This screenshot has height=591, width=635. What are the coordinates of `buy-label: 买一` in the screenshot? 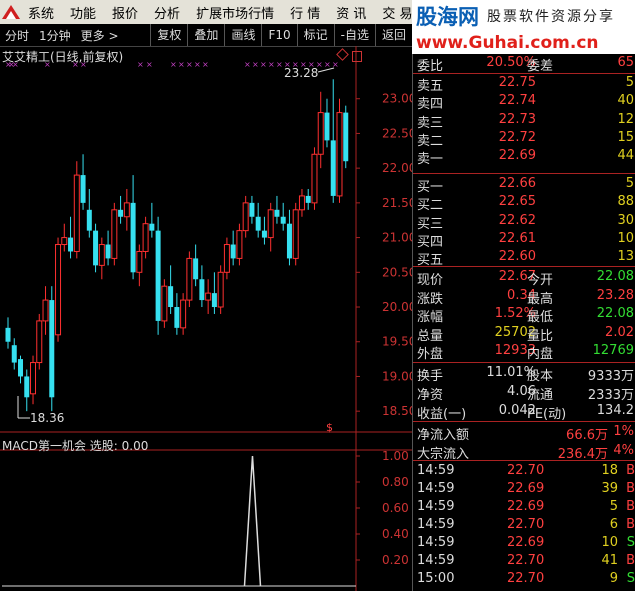 It's located at (430, 187).